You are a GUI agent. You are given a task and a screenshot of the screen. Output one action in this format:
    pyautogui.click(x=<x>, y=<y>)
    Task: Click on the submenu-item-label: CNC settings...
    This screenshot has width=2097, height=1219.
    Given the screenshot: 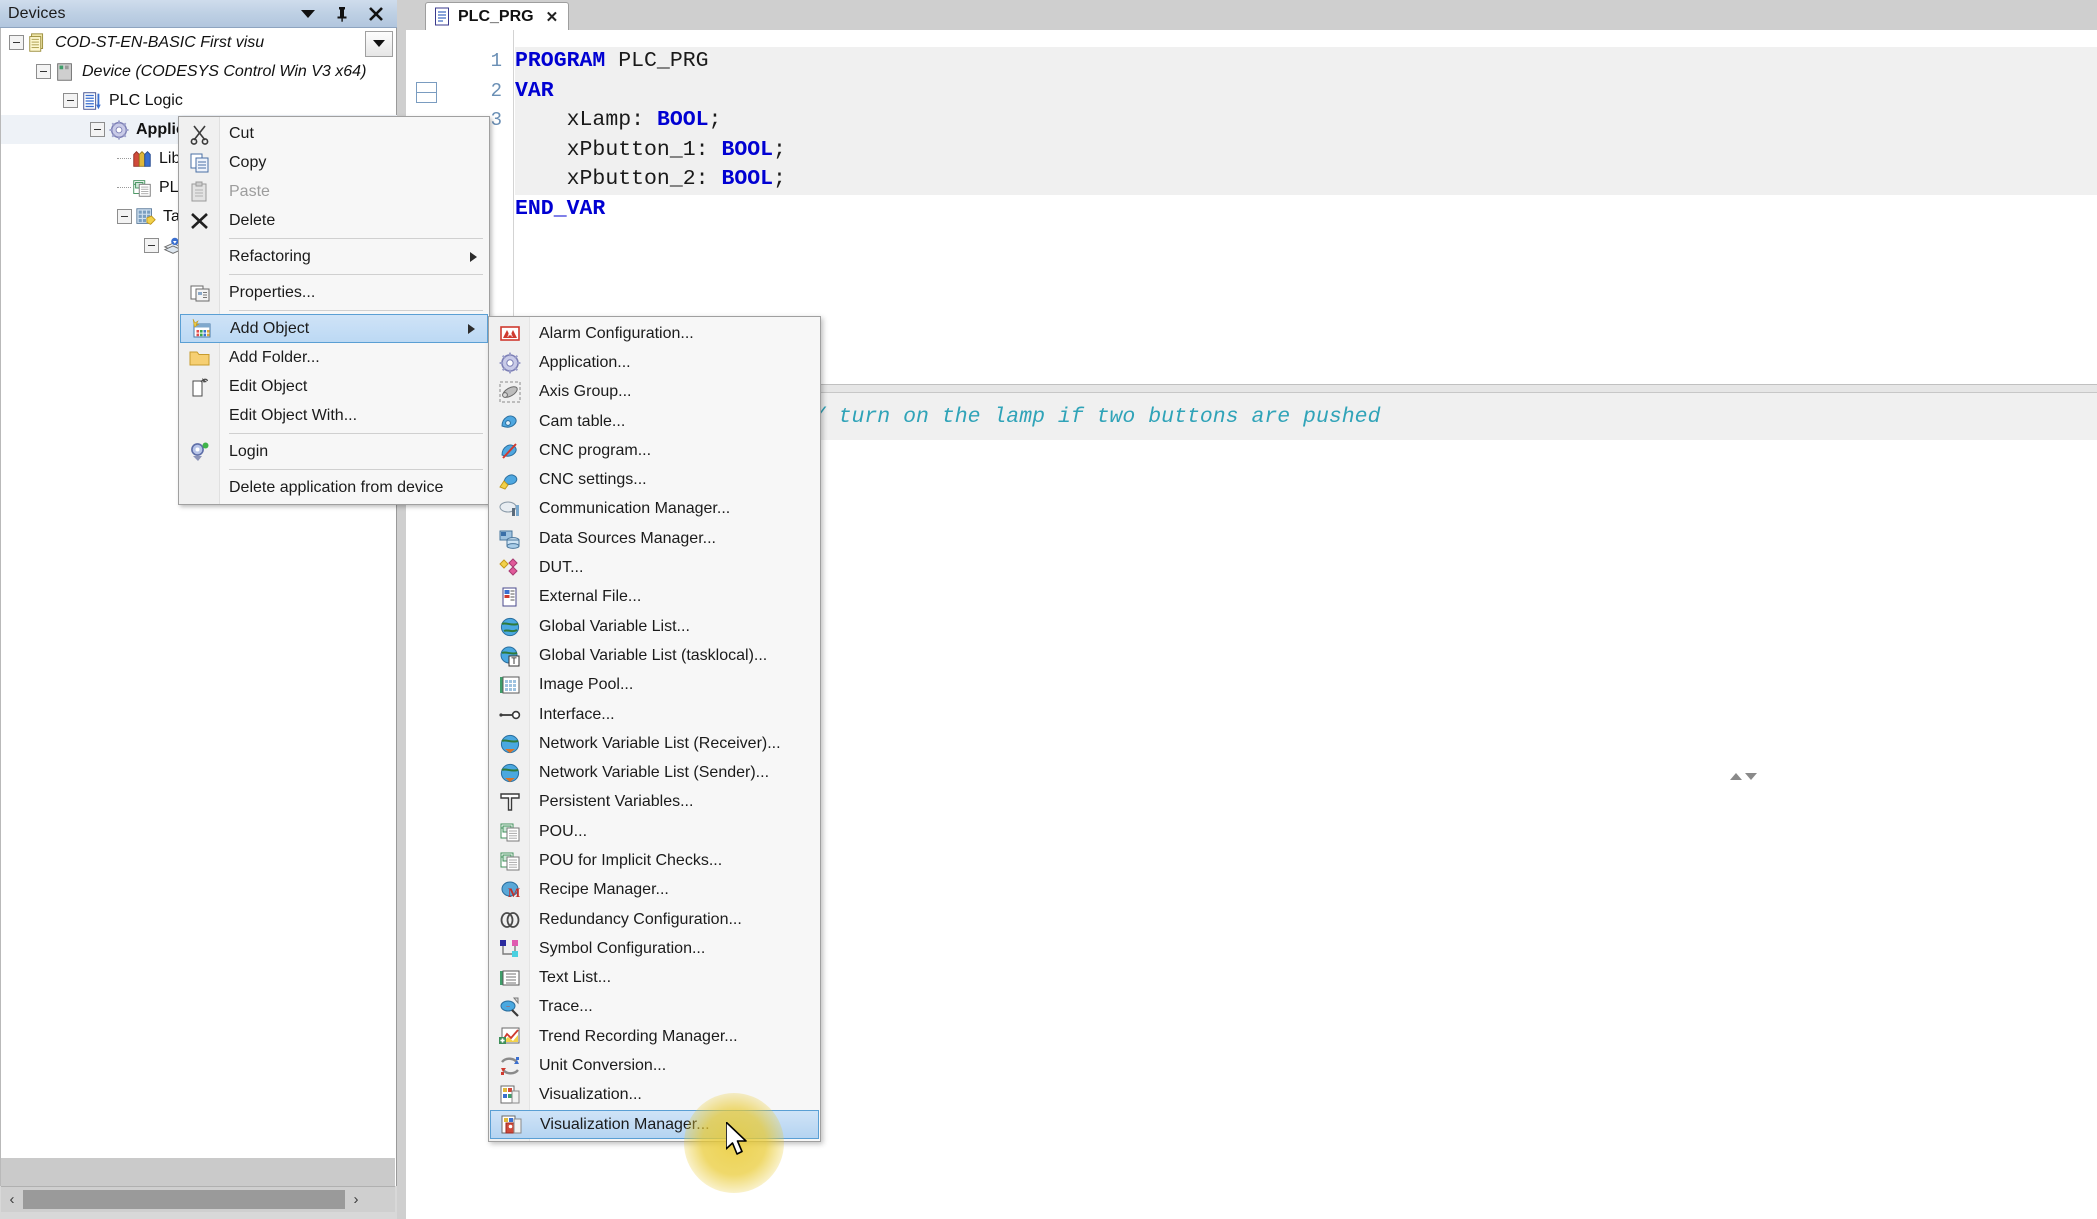 What is the action you would take?
    pyautogui.click(x=593, y=480)
    